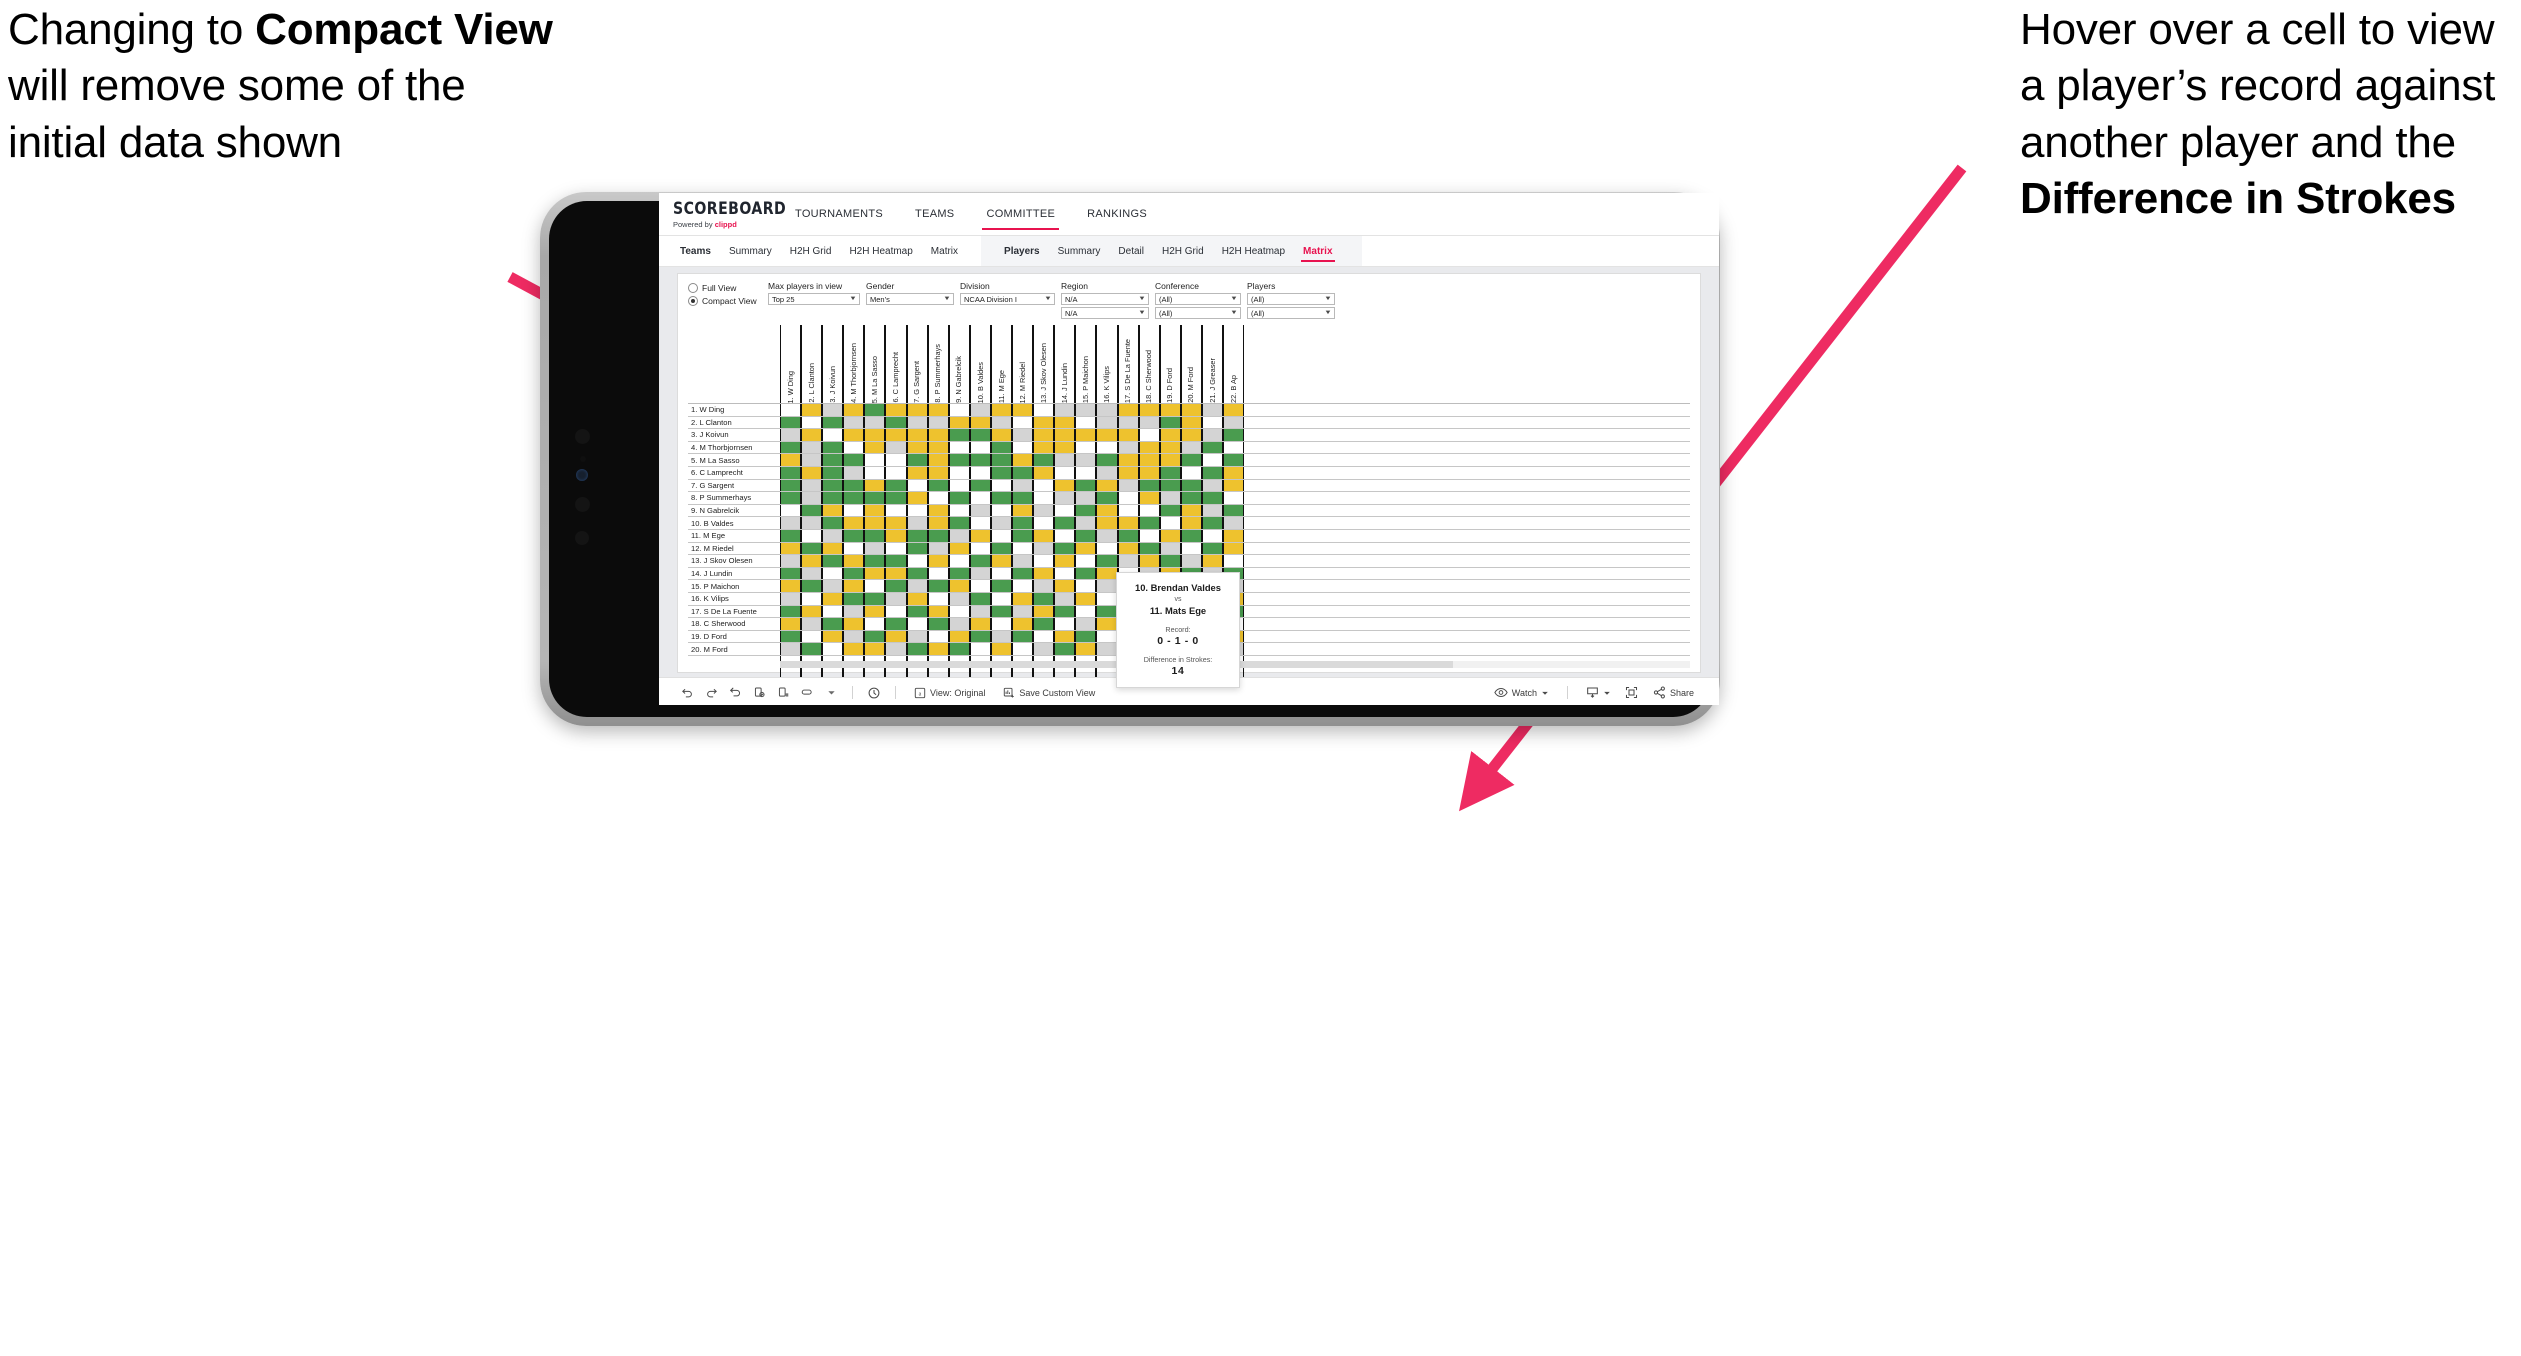 The image size is (2521, 1356). I want to click on matrix-row-label: 2. L Clanton, so click(734, 423).